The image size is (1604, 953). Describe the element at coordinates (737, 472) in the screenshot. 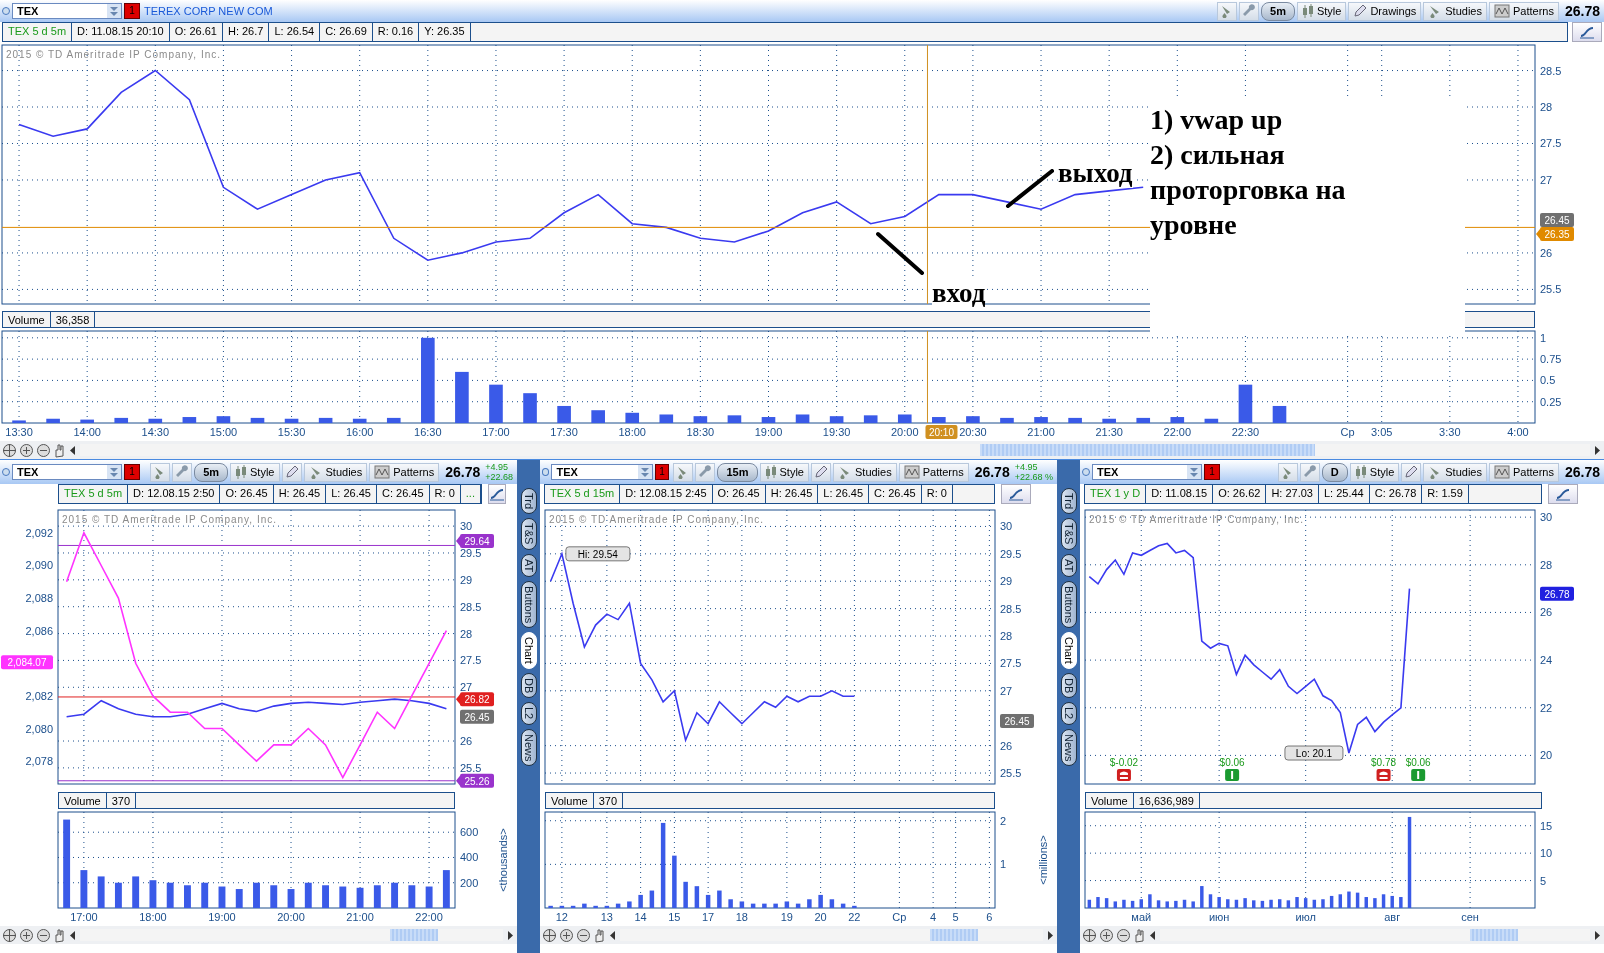

I see `interval-button: 15m` at that location.